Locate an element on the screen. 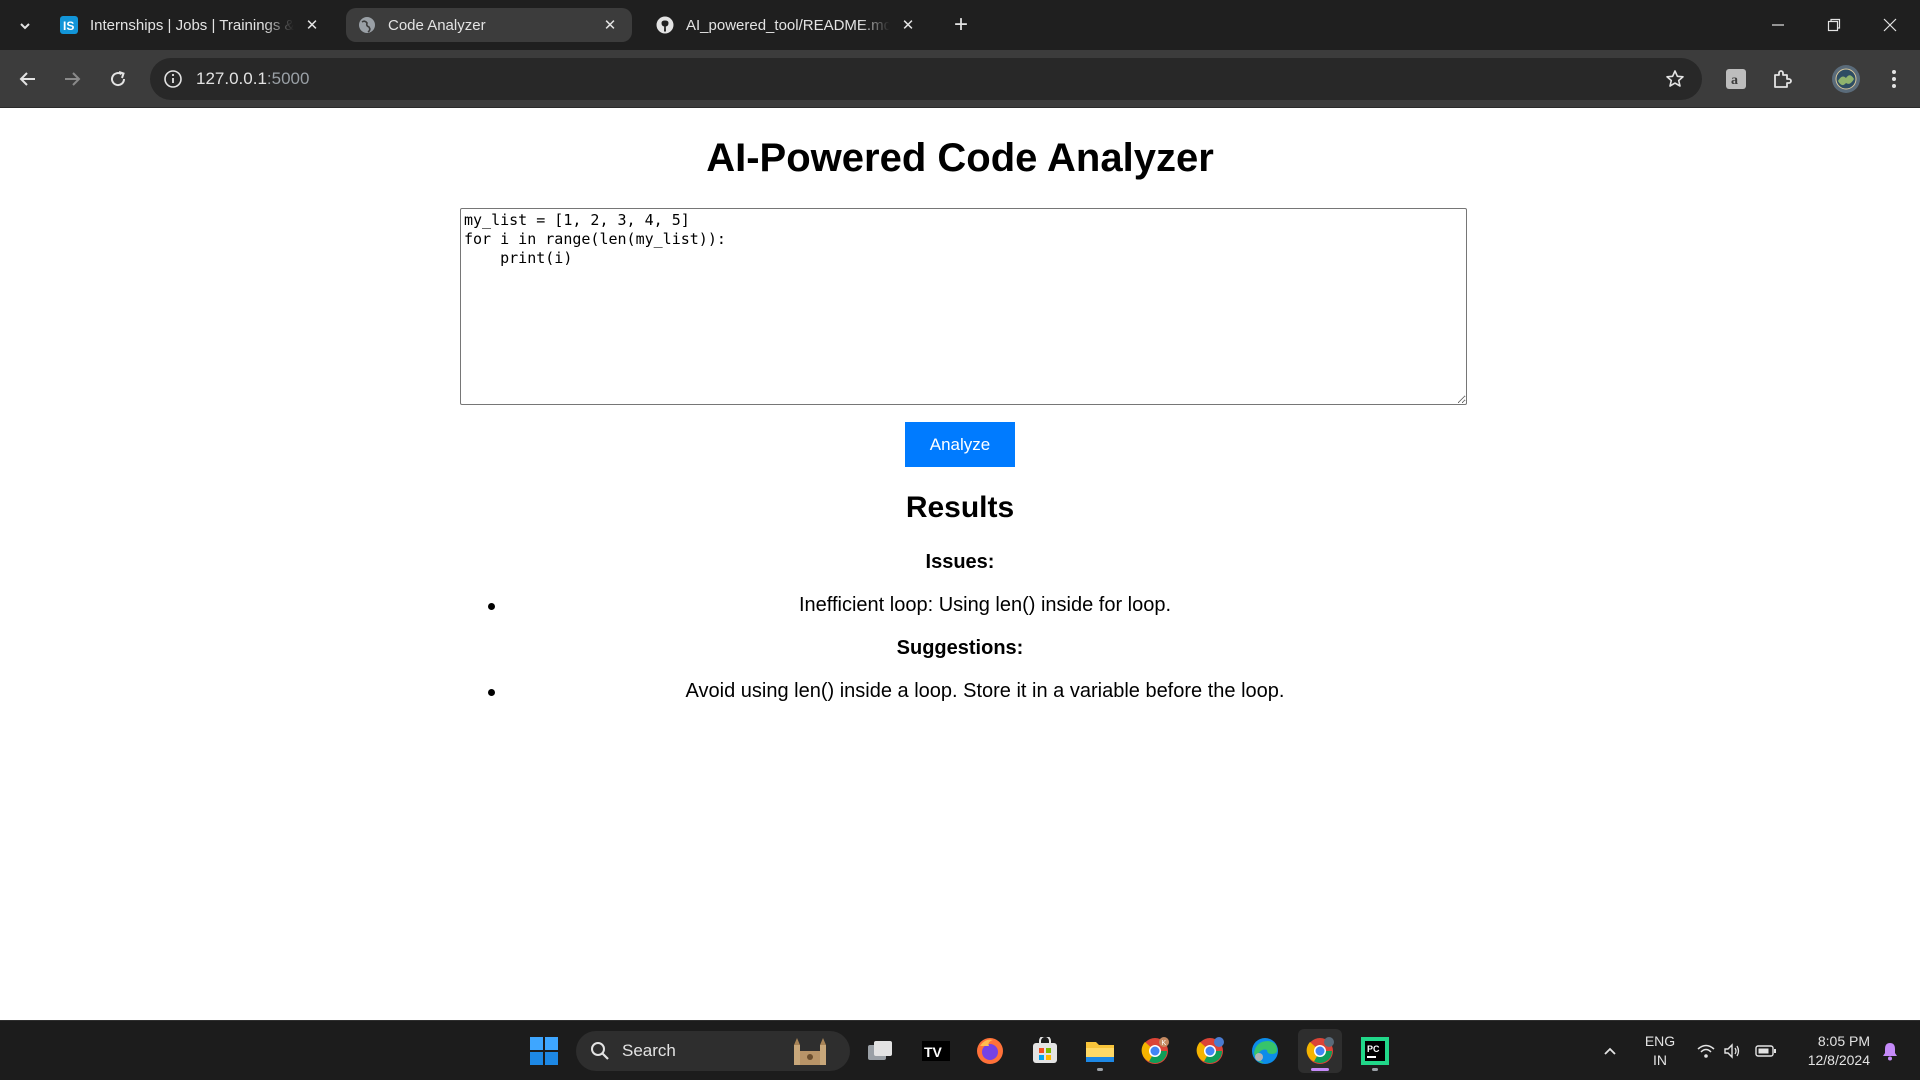 The image size is (1920, 1081). microsoft-store-icon is located at coordinates (1045, 1051).